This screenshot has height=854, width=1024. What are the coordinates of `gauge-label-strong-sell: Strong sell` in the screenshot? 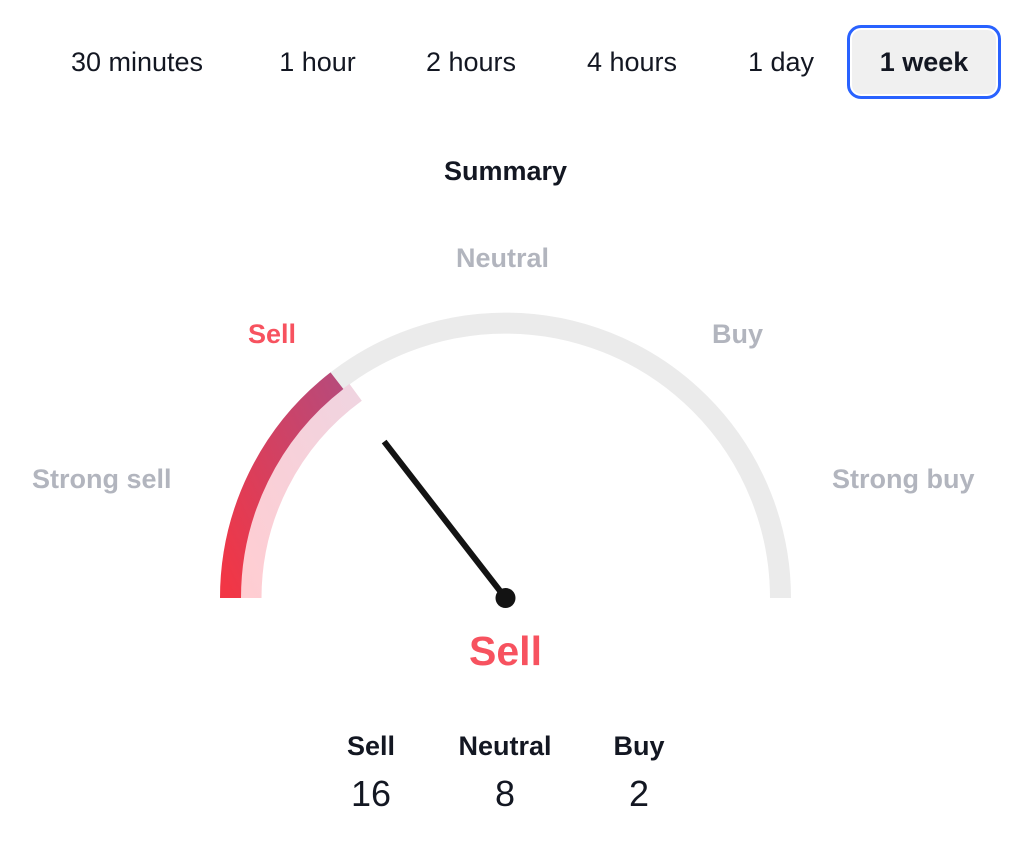 It's located at (102, 479).